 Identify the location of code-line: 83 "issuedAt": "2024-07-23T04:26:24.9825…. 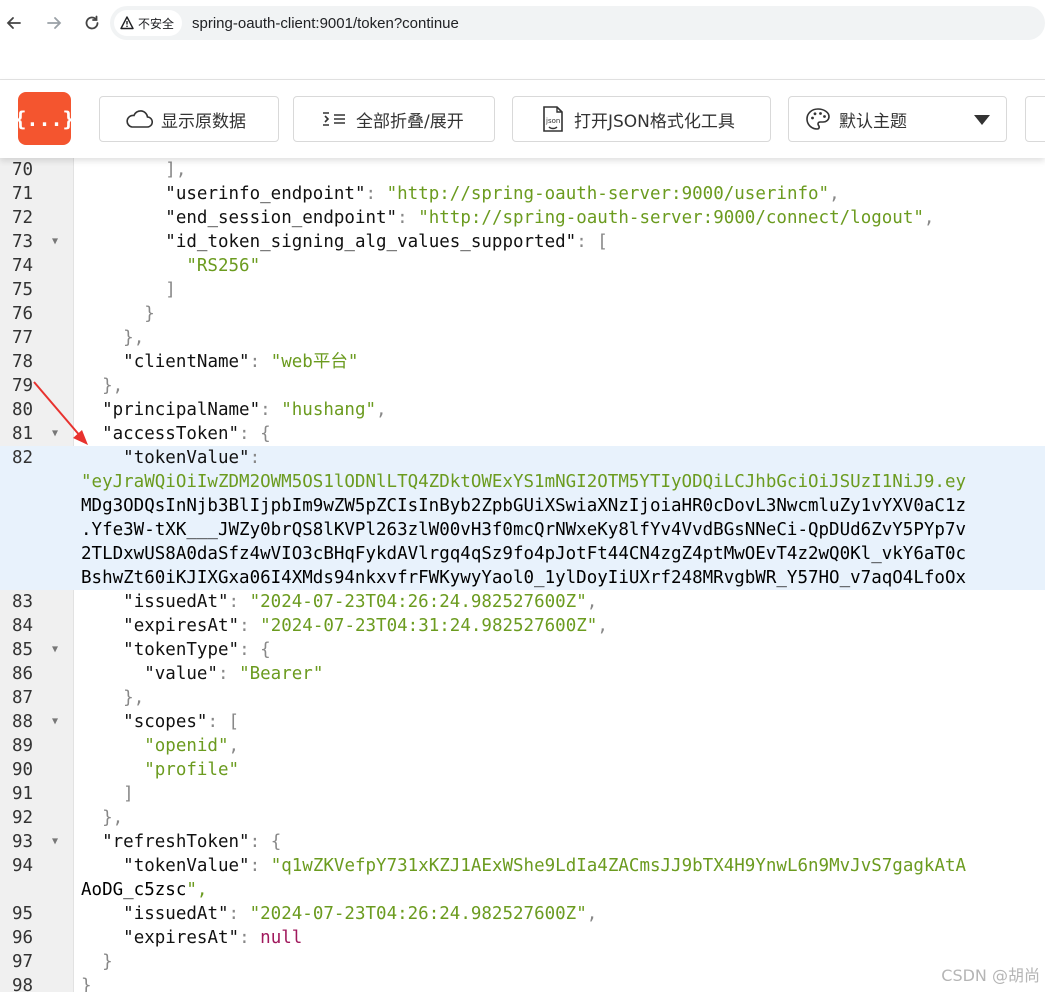
(522, 602).